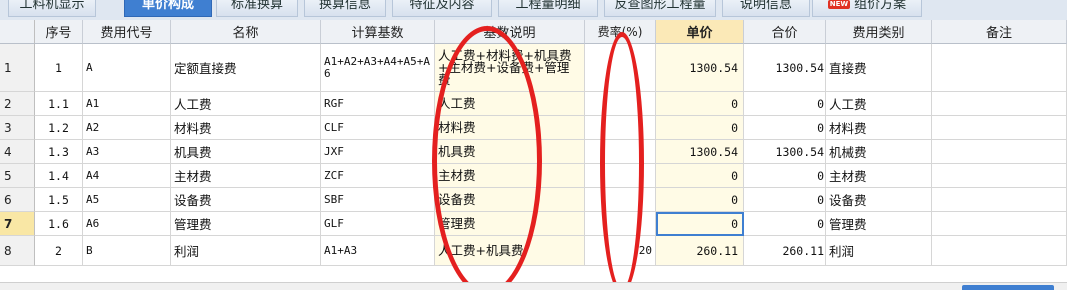  Describe the element at coordinates (378, 152) in the screenshot. I see `cell-base: JXF` at that location.